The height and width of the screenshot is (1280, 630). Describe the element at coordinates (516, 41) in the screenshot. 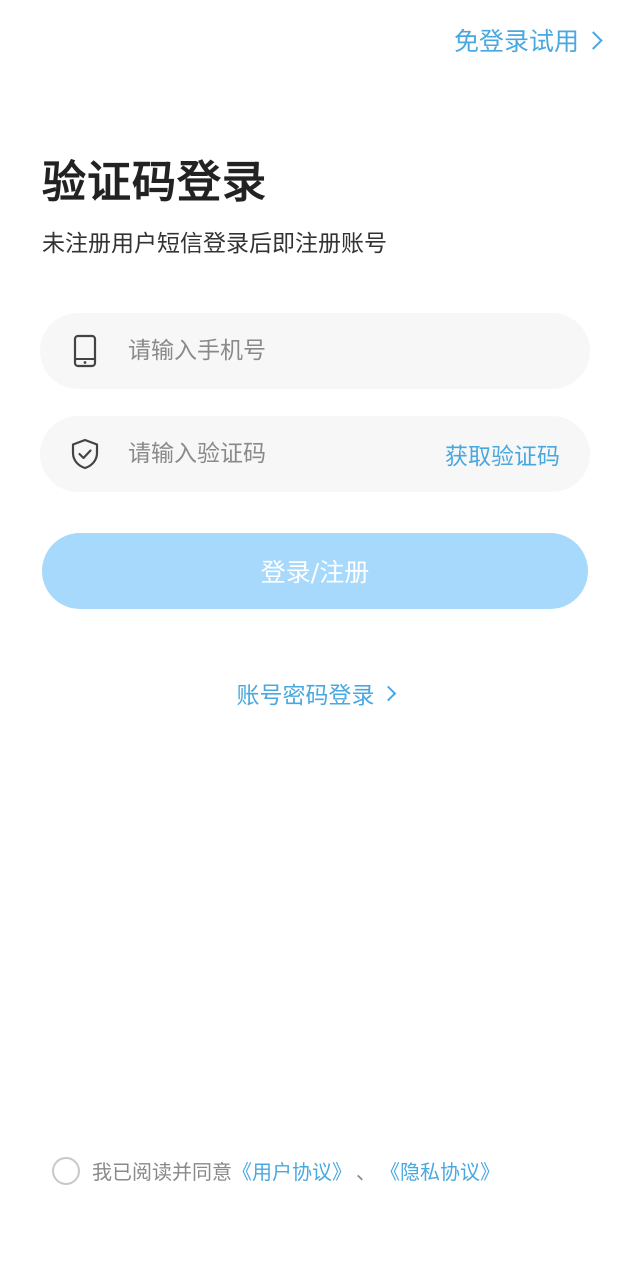

I see `skip-login-label: 免登录试用` at that location.